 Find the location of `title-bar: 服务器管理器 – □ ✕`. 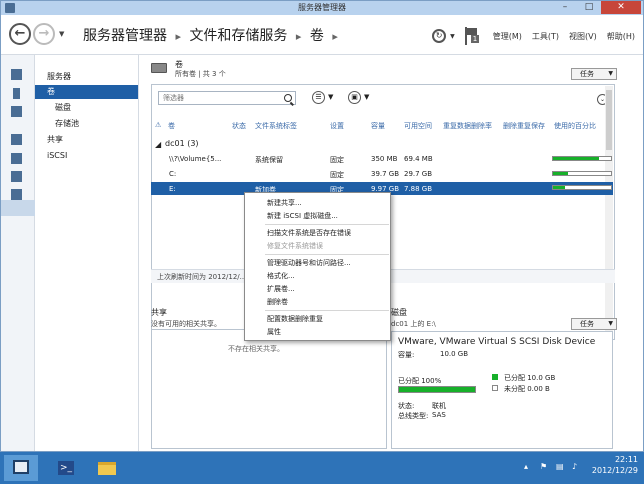

title-bar: 服务器管理器 – □ ✕ is located at coordinates (322, 8).